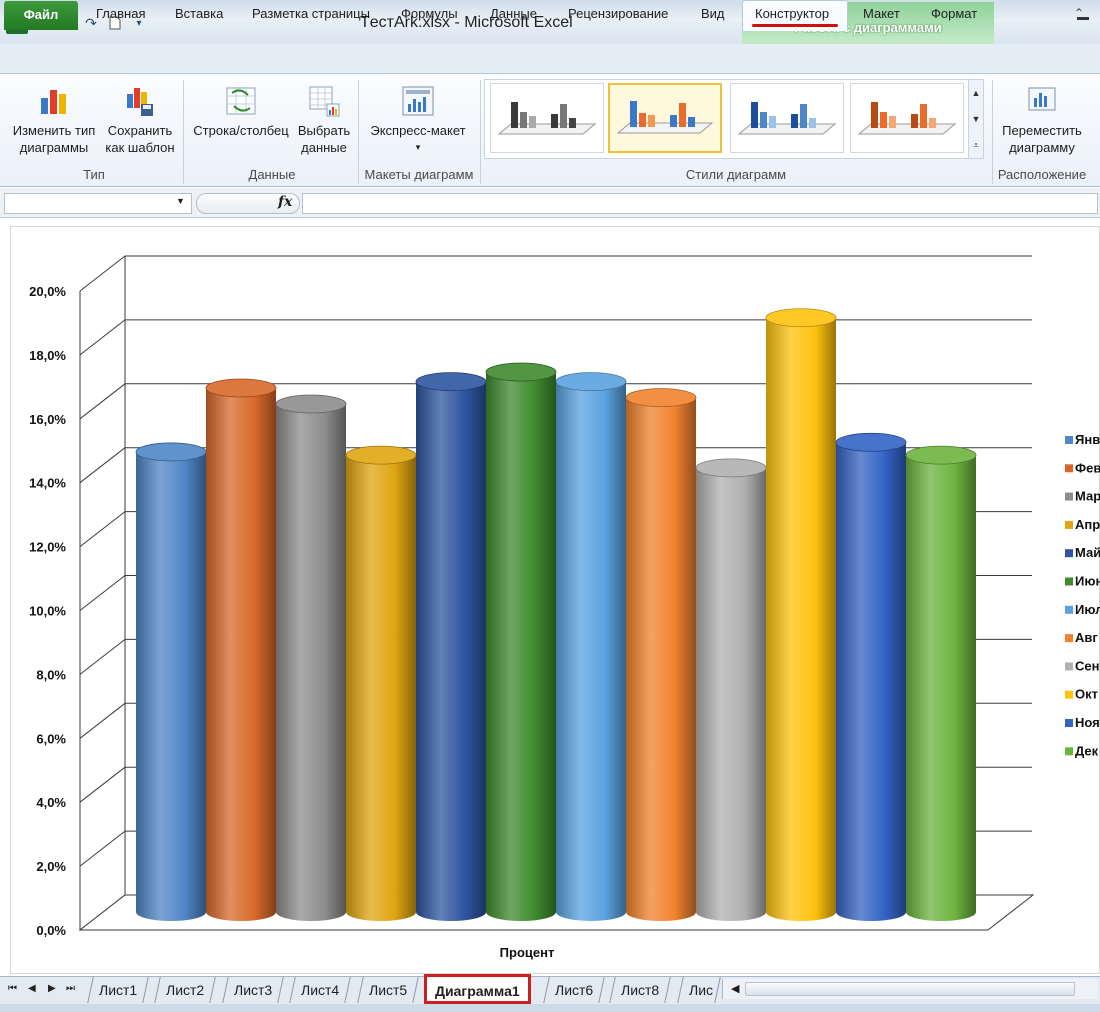 The image size is (1100, 1012). What do you see at coordinates (700, 203) in the screenshot?
I see `formula-input` at bounding box center [700, 203].